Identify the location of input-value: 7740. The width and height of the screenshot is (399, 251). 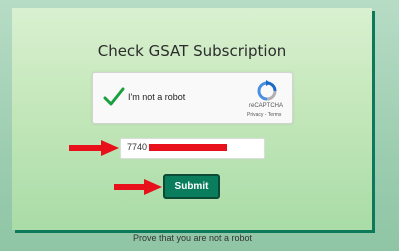
(137, 147).